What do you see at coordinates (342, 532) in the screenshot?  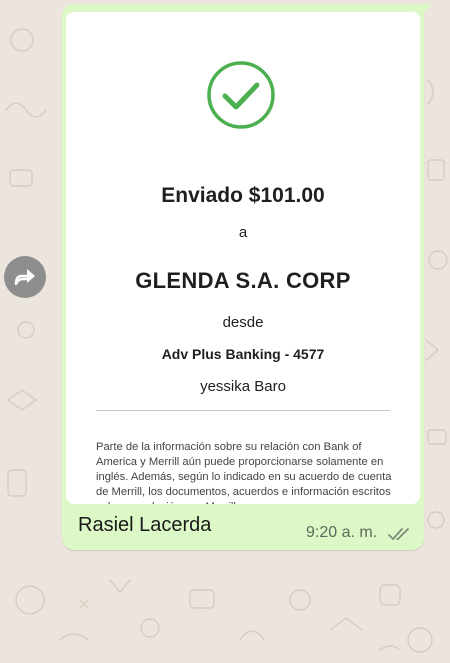 I see `message-timestamp: 9:20 a. m.` at bounding box center [342, 532].